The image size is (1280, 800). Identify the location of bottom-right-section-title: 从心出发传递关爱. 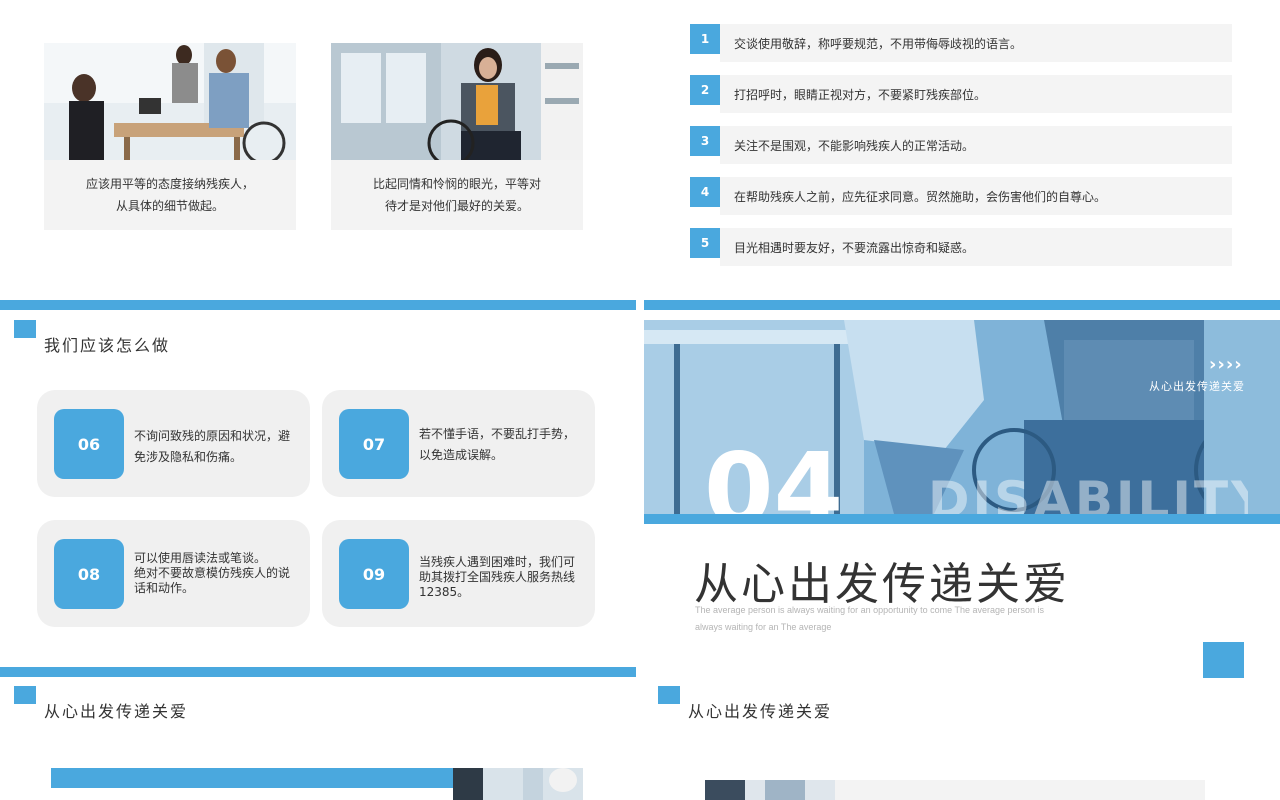
(760, 711).